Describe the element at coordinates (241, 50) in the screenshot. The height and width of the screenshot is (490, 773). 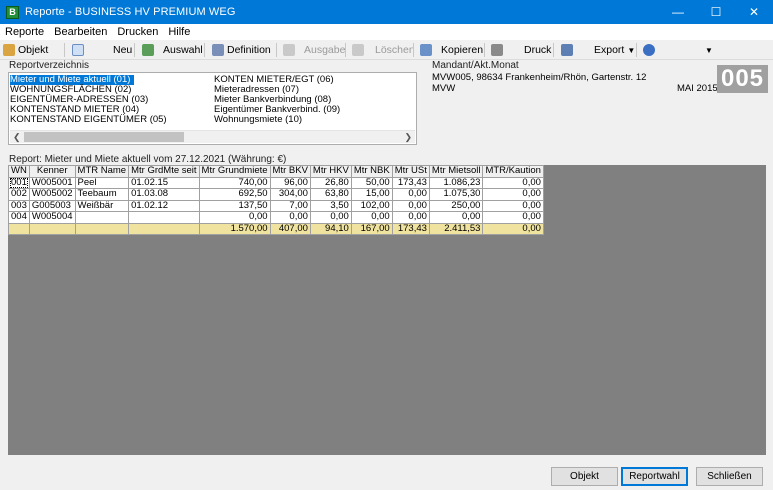
I see `definition-toolbar-button: Definition` at that location.